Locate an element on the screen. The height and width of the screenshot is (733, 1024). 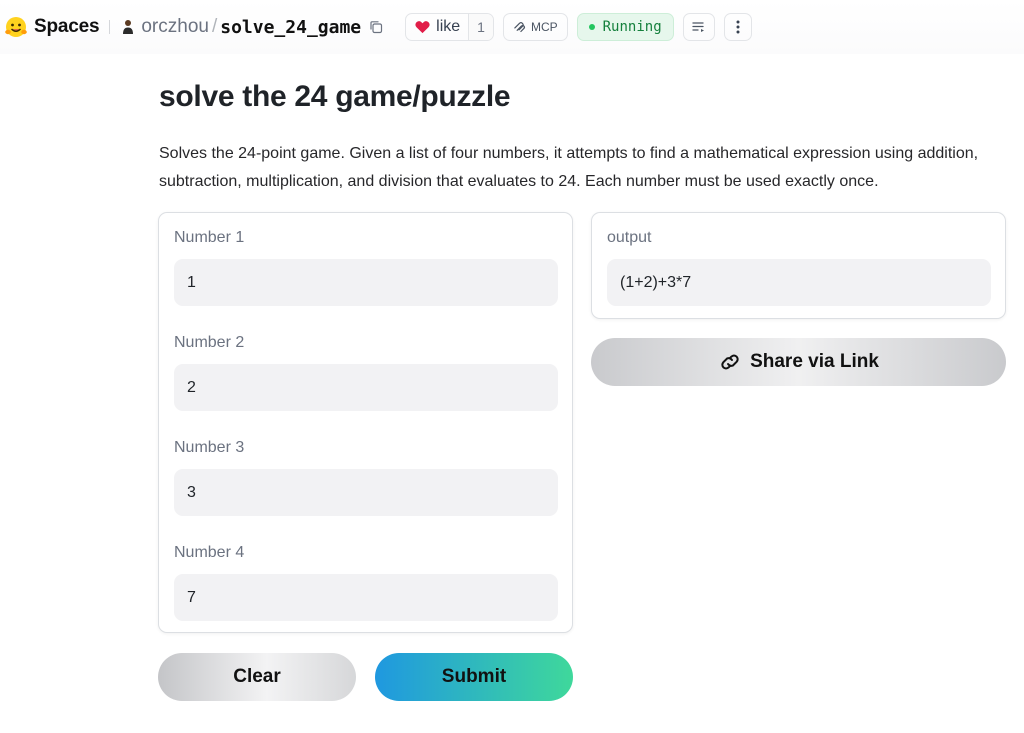
share-label: Share via Link is located at coordinates (814, 361).